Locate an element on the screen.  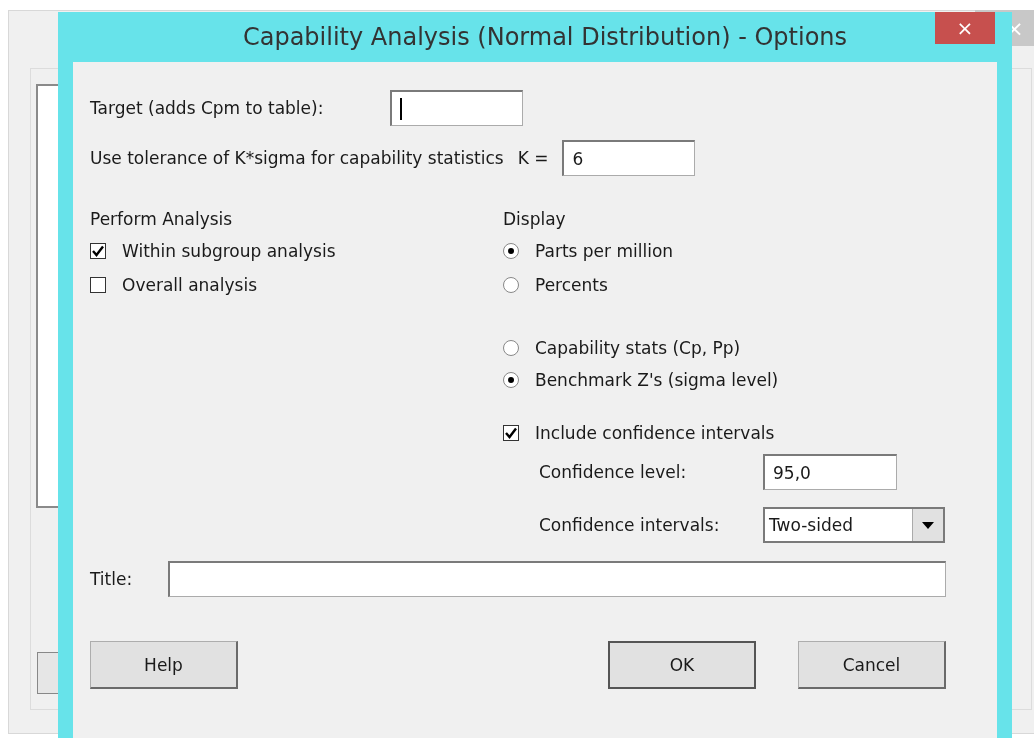
target-field is located at coordinates (456, 108).